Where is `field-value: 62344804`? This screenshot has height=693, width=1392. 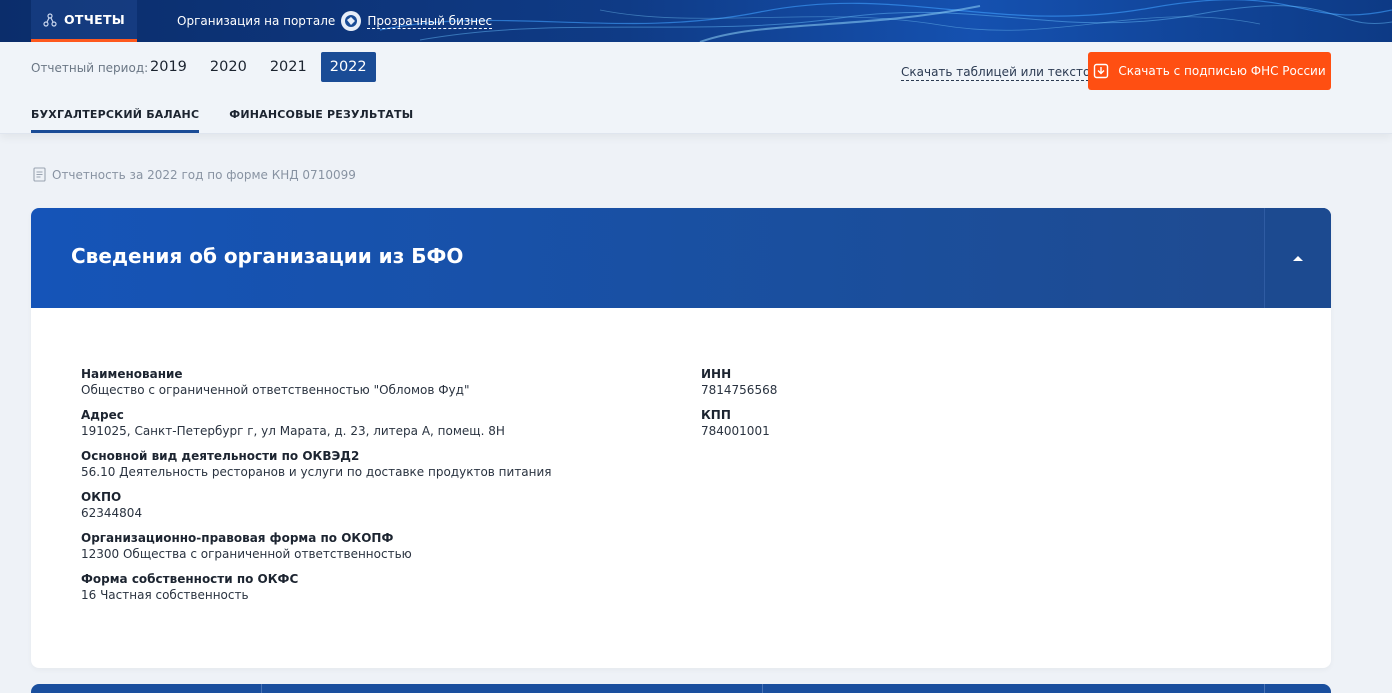
field-value: 62344804 is located at coordinates (112, 513).